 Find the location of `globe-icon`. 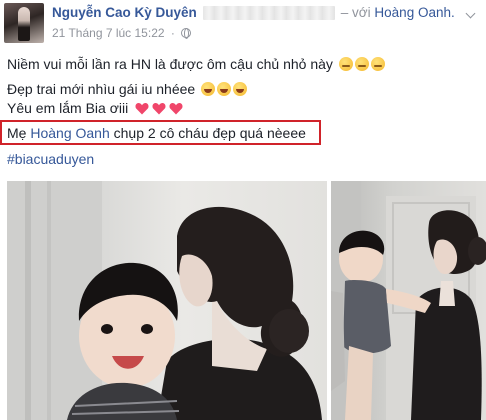

globe-icon is located at coordinates (186, 33).